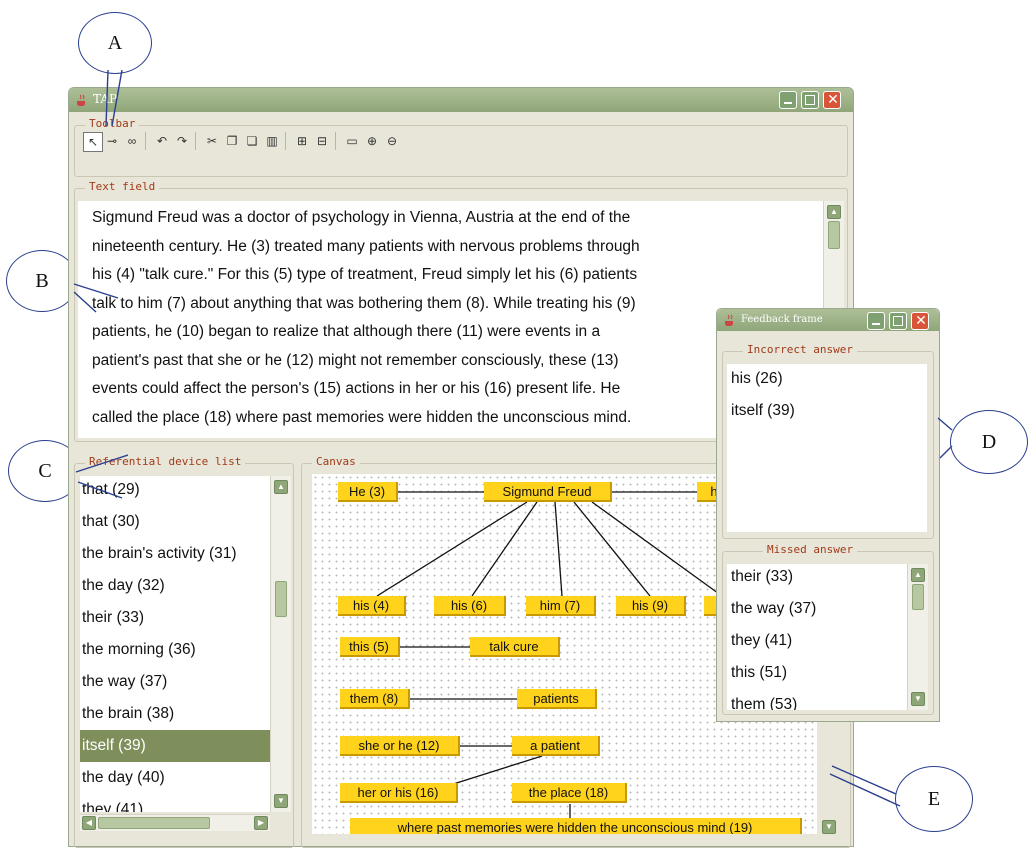 The width and height of the screenshot is (1034, 848). Describe the element at coordinates (788, 100) in the screenshot. I see `minimize-button` at that location.